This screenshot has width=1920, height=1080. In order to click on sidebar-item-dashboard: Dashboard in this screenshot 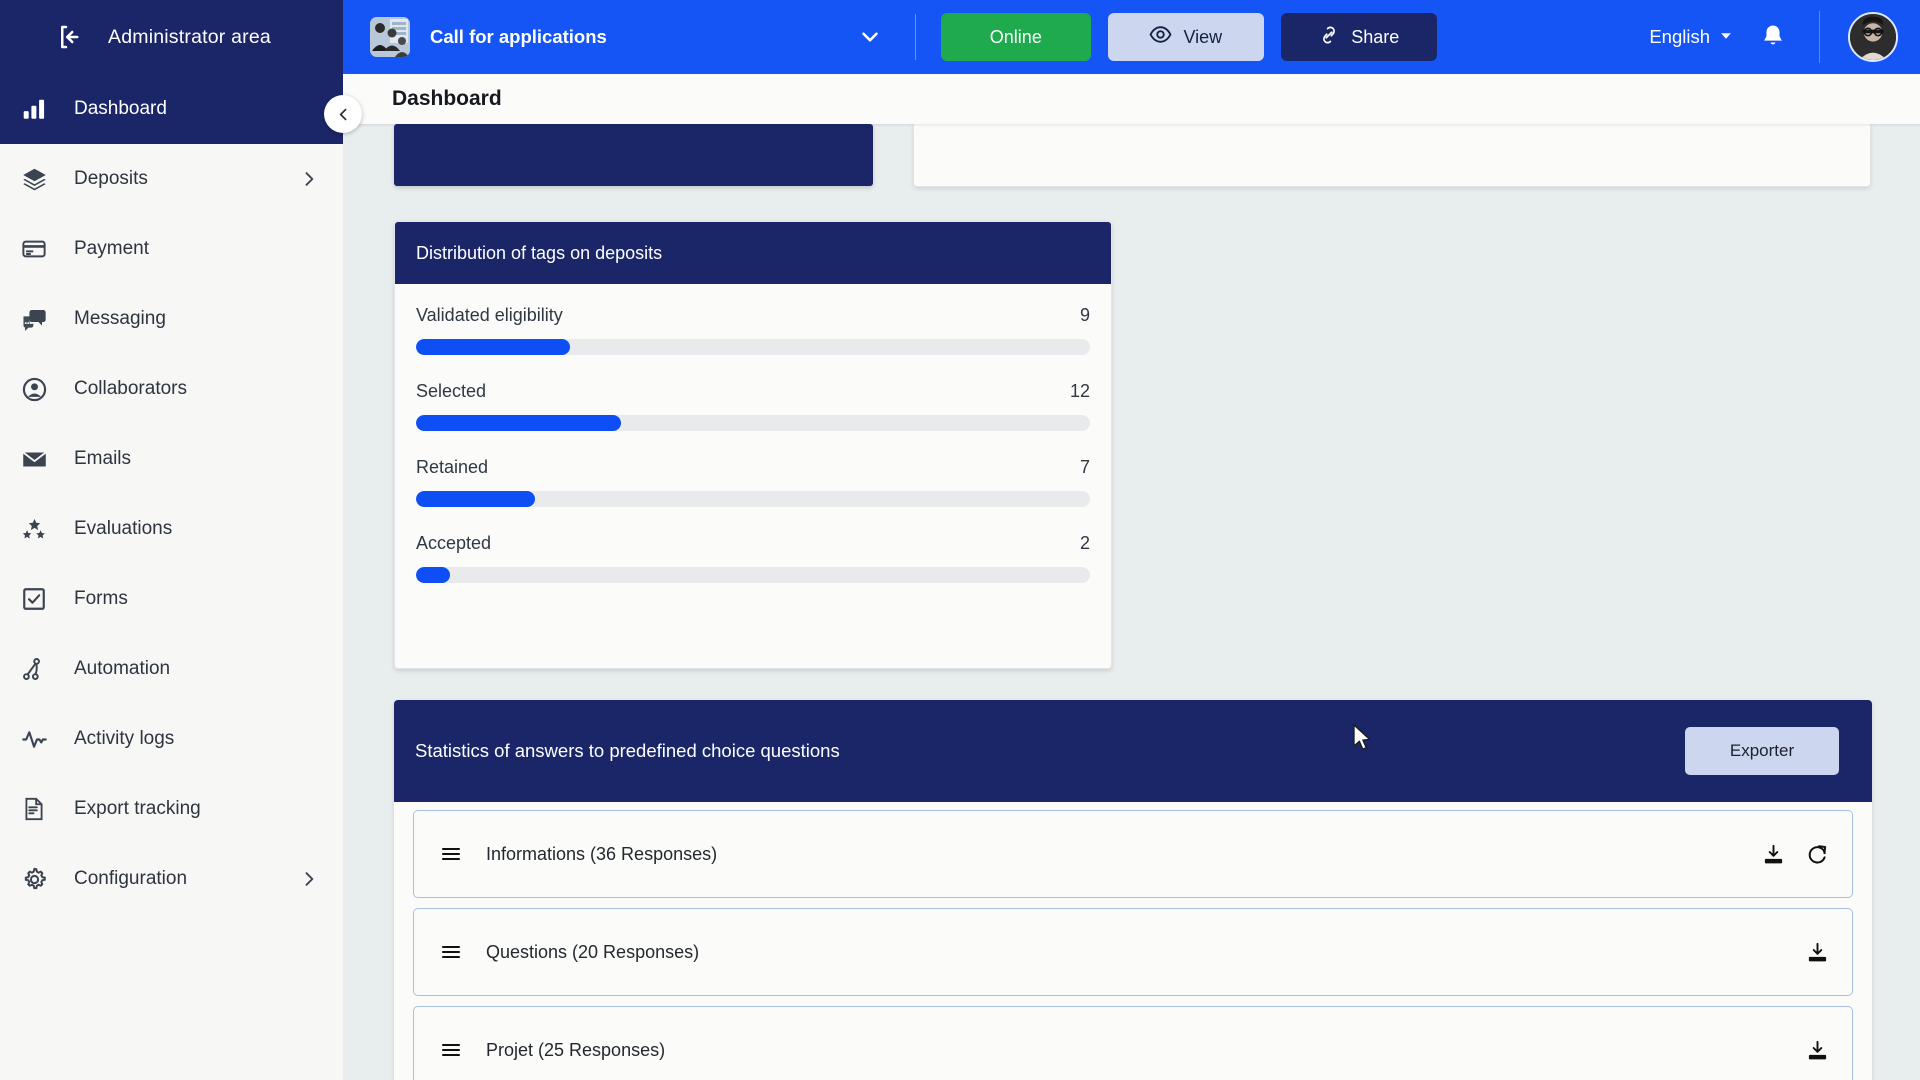, I will do `click(171, 109)`.